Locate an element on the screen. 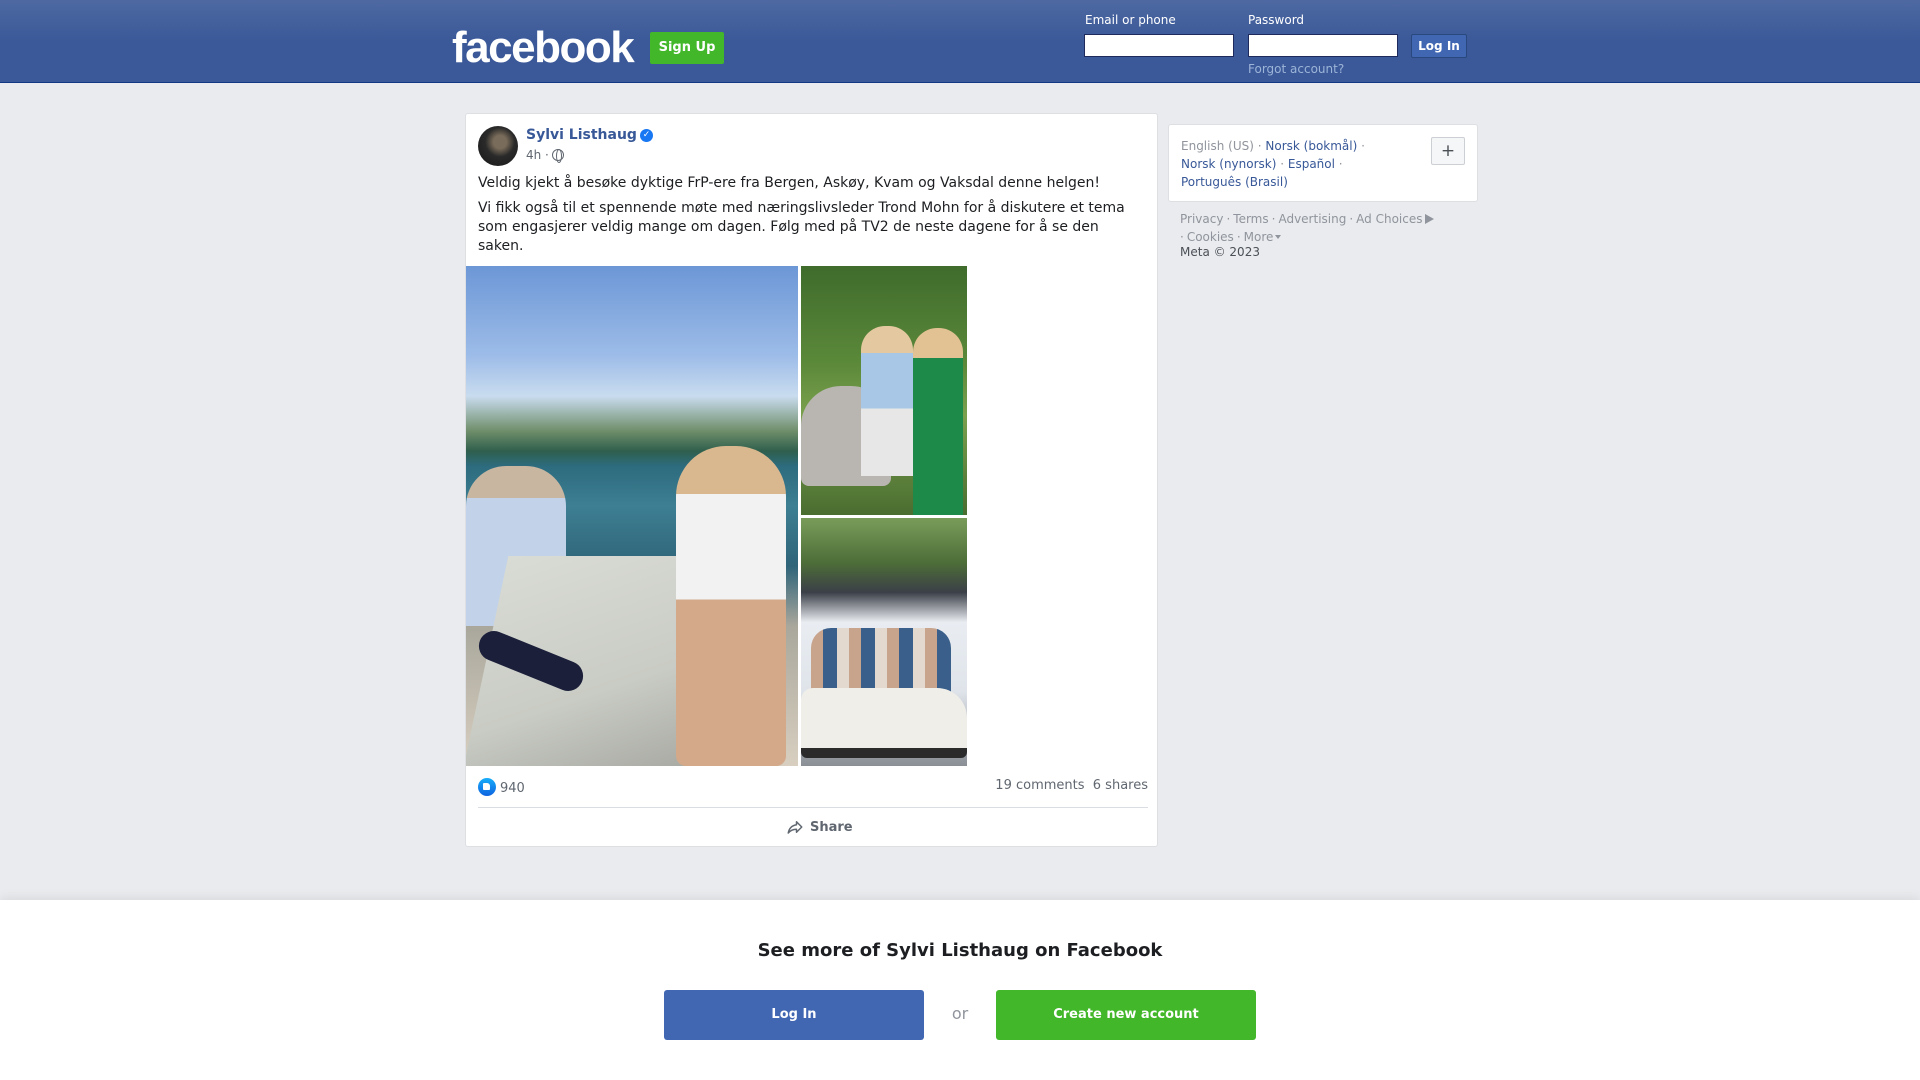 This screenshot has height=1080, width=1920. password-field is located at coordinates (1323, 45).